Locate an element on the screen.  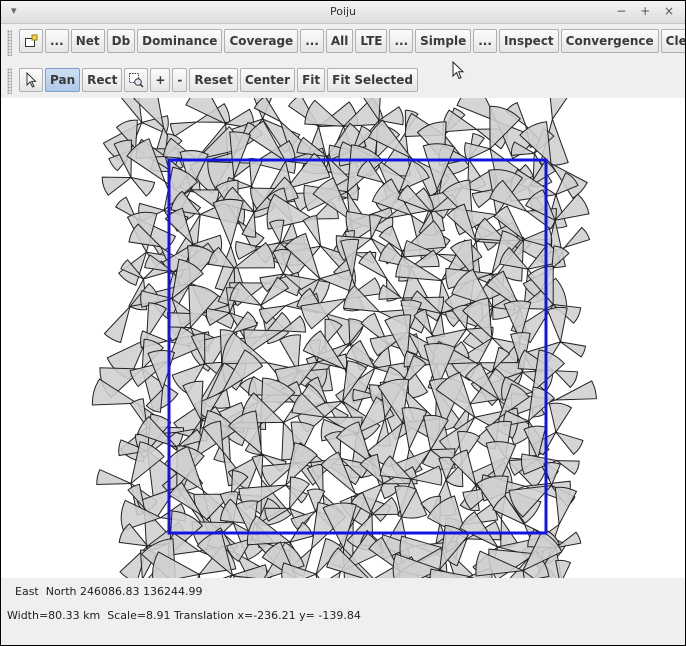
zoom-grid-icon is located at coordinates (136, 80).